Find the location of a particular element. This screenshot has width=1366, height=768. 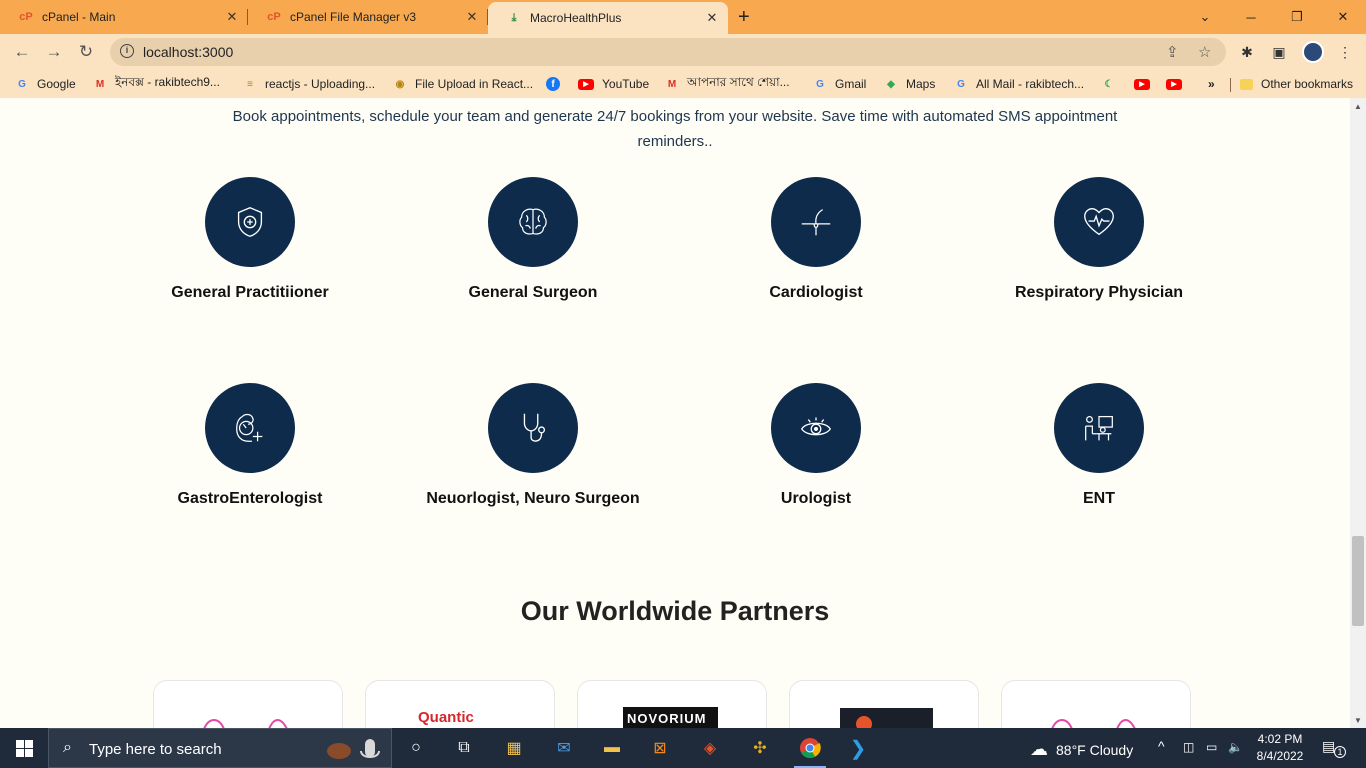

google-icon: G is located at coordinates (961, 84).